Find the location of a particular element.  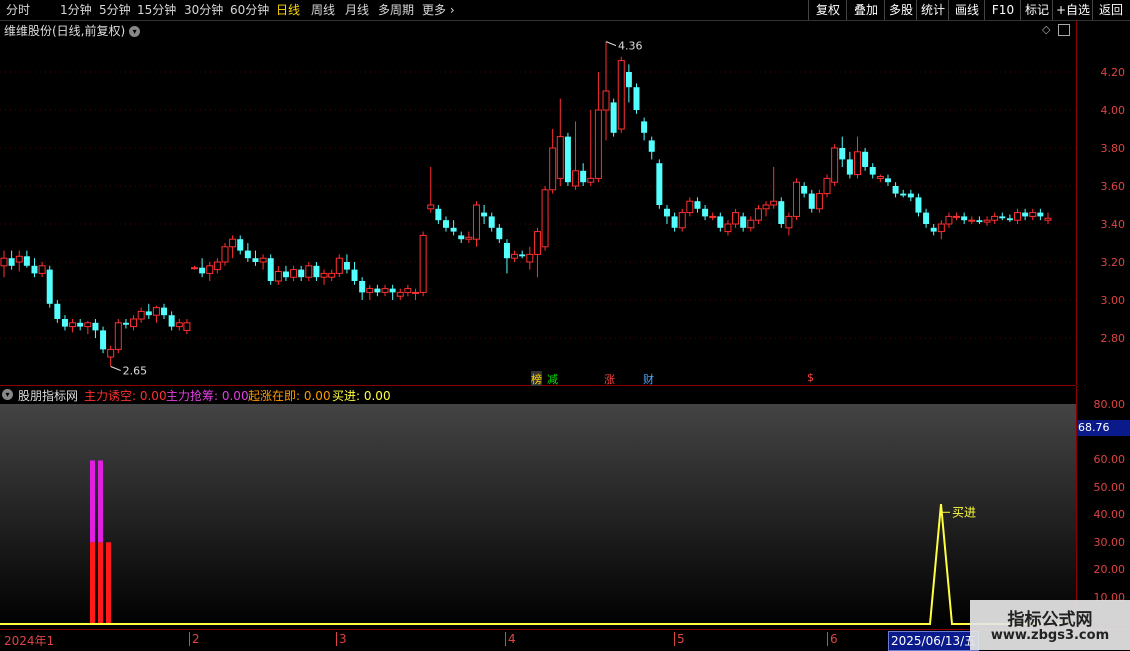

adjust-button: 复权 is located at coordinates (827, 10).